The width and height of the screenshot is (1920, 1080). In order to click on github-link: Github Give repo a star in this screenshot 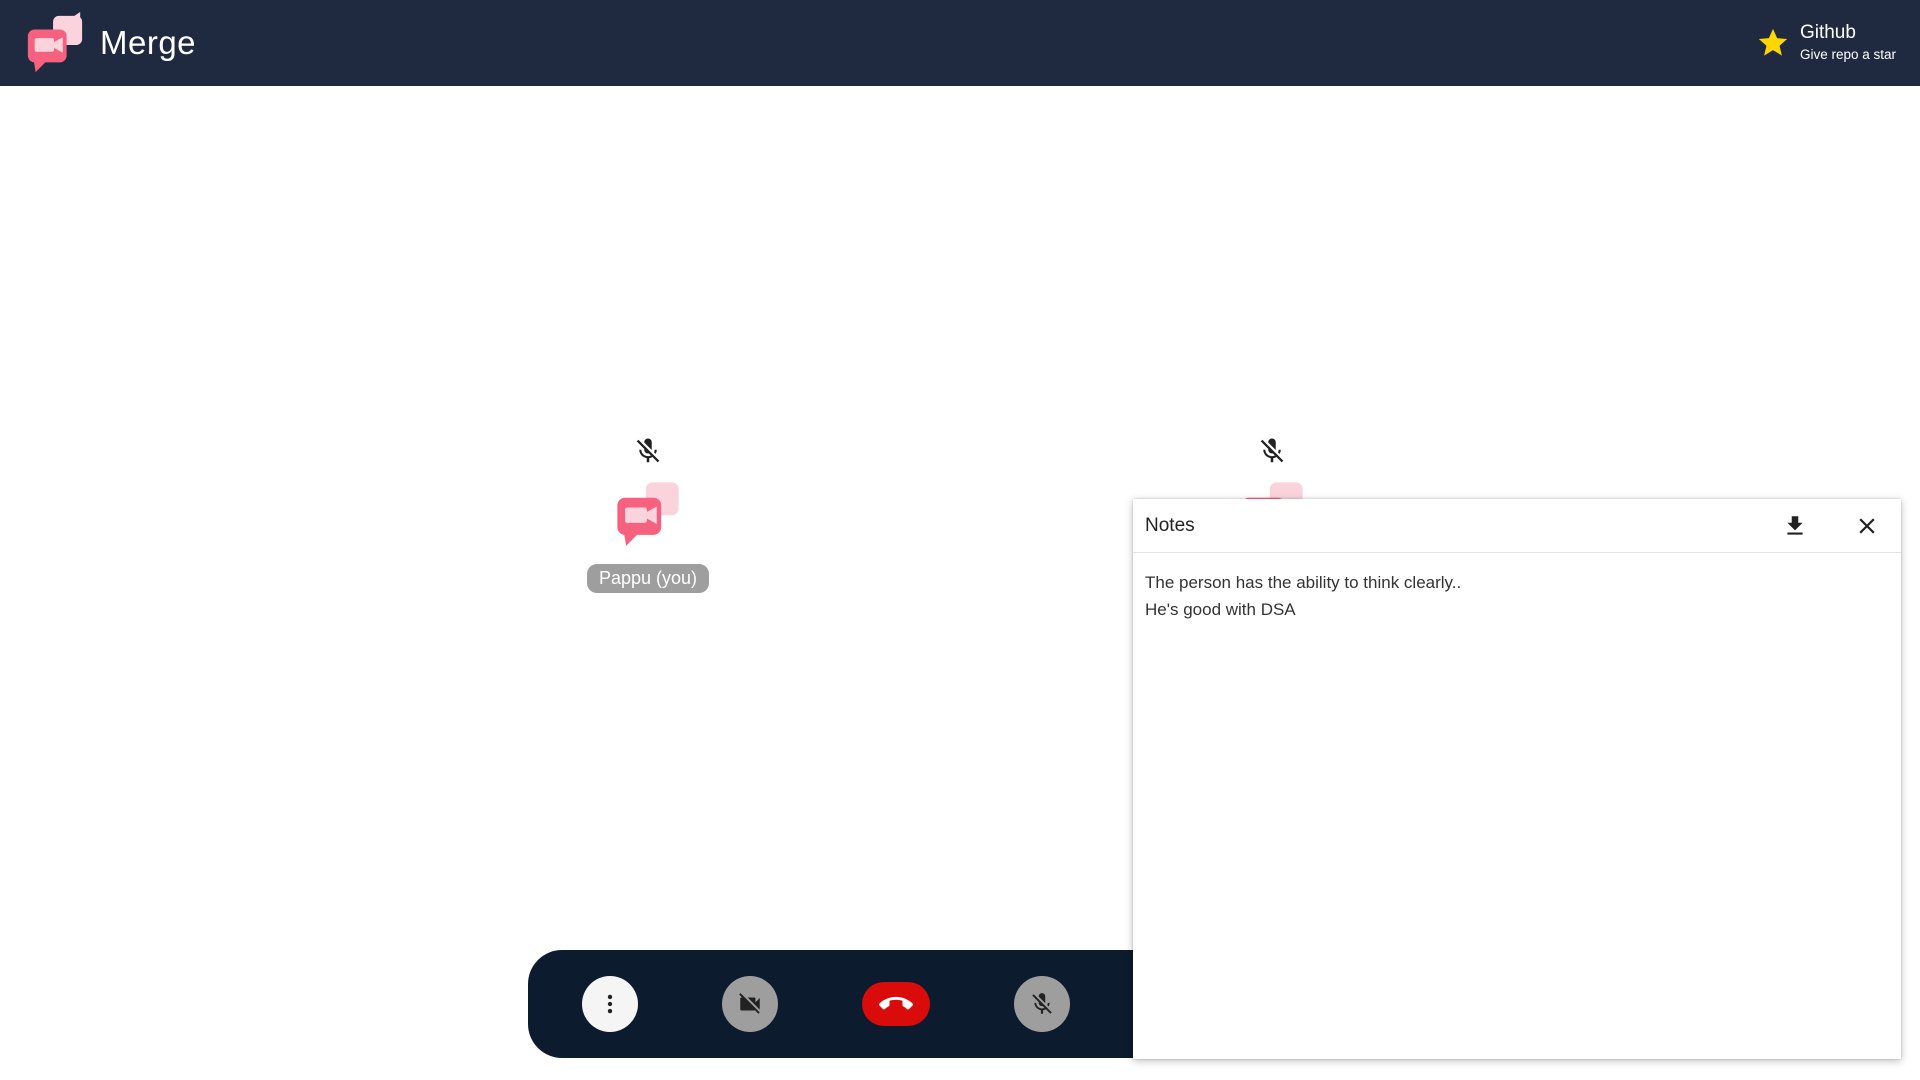, I will do `click(1826, 43)`.